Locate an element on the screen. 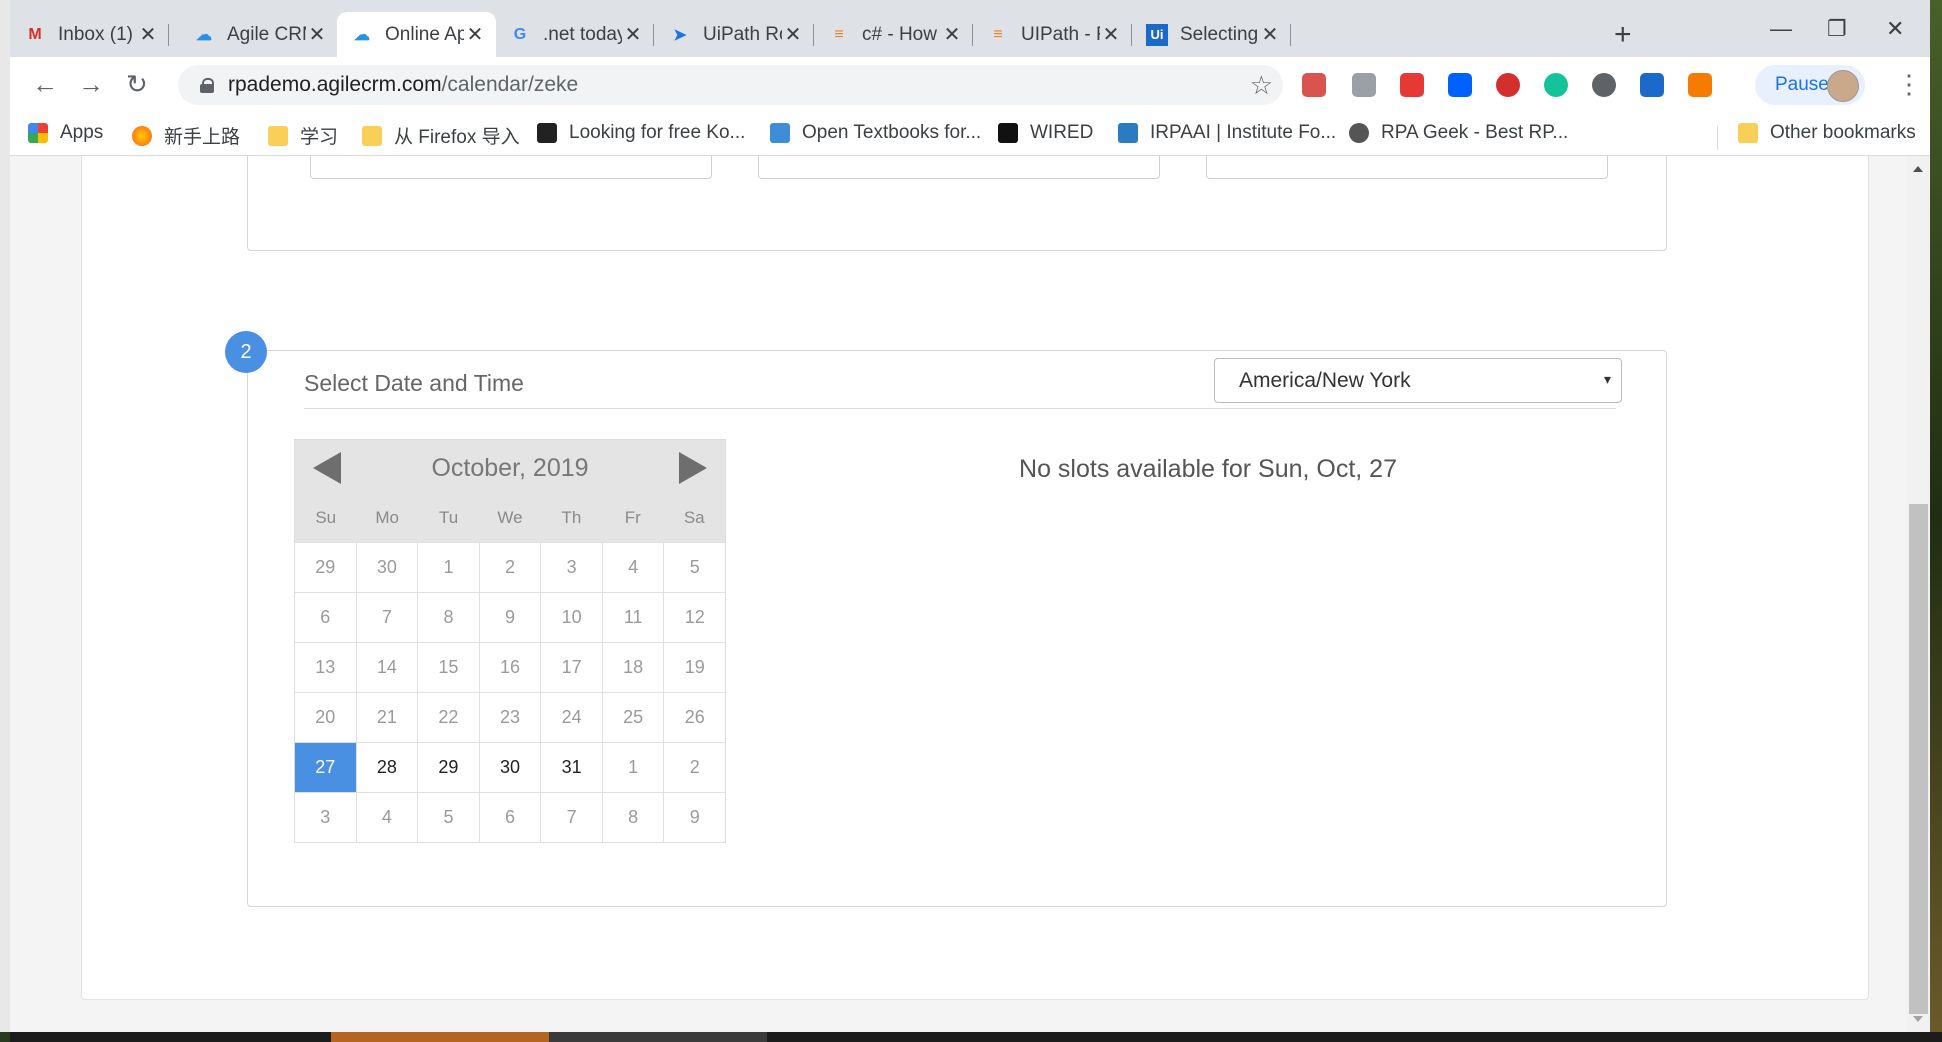 The width and height of the screenshot is (1942, 1042). bookmark-item: WIRED is located at coordinates (1045, 133).